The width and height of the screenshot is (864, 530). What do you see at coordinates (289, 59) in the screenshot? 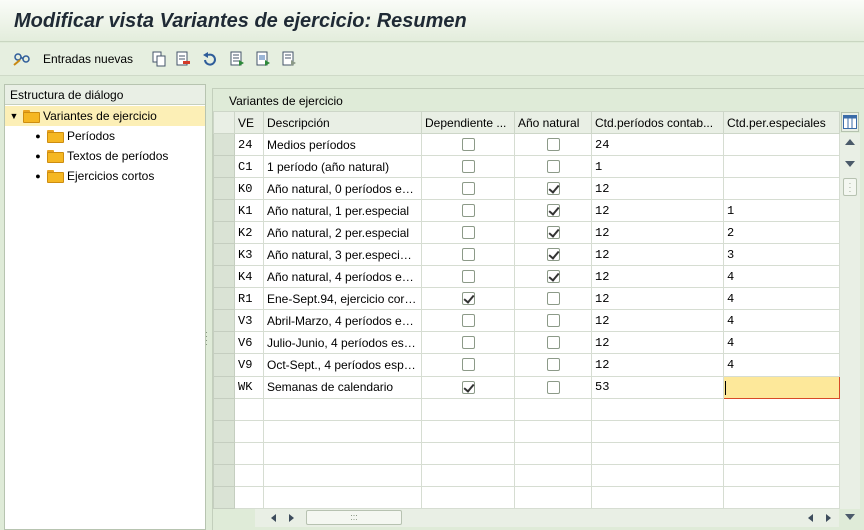
I see `deselect-all-icon` at bounding box center [289, 59].